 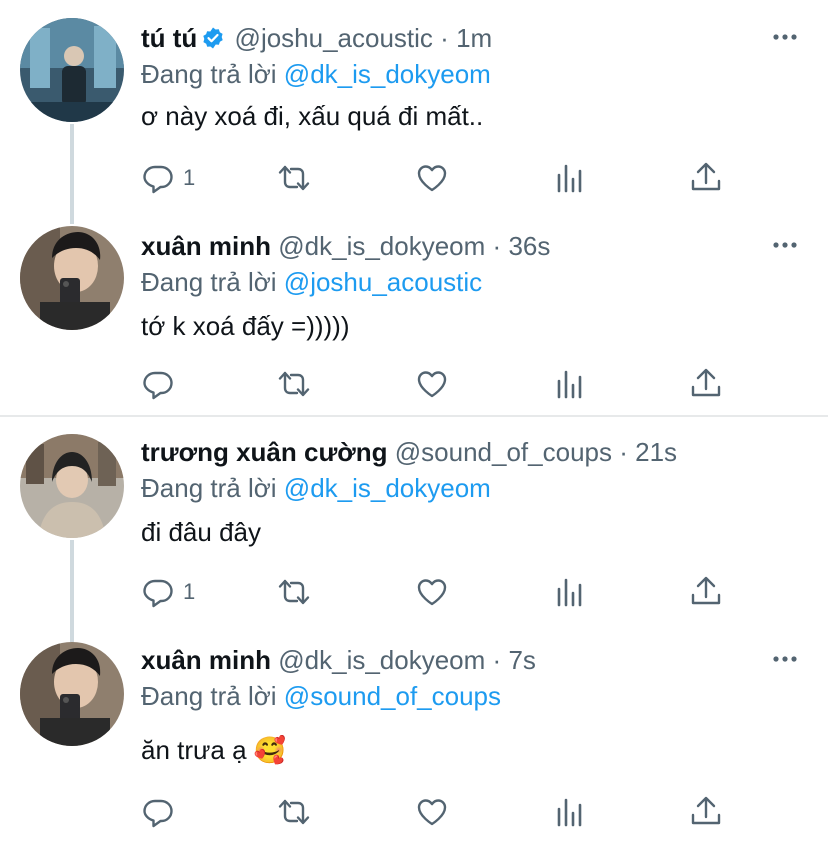 I want to click on tweet-header: trương xuân cường @sound_of_coups · 21s, so click(x=409, y=452).